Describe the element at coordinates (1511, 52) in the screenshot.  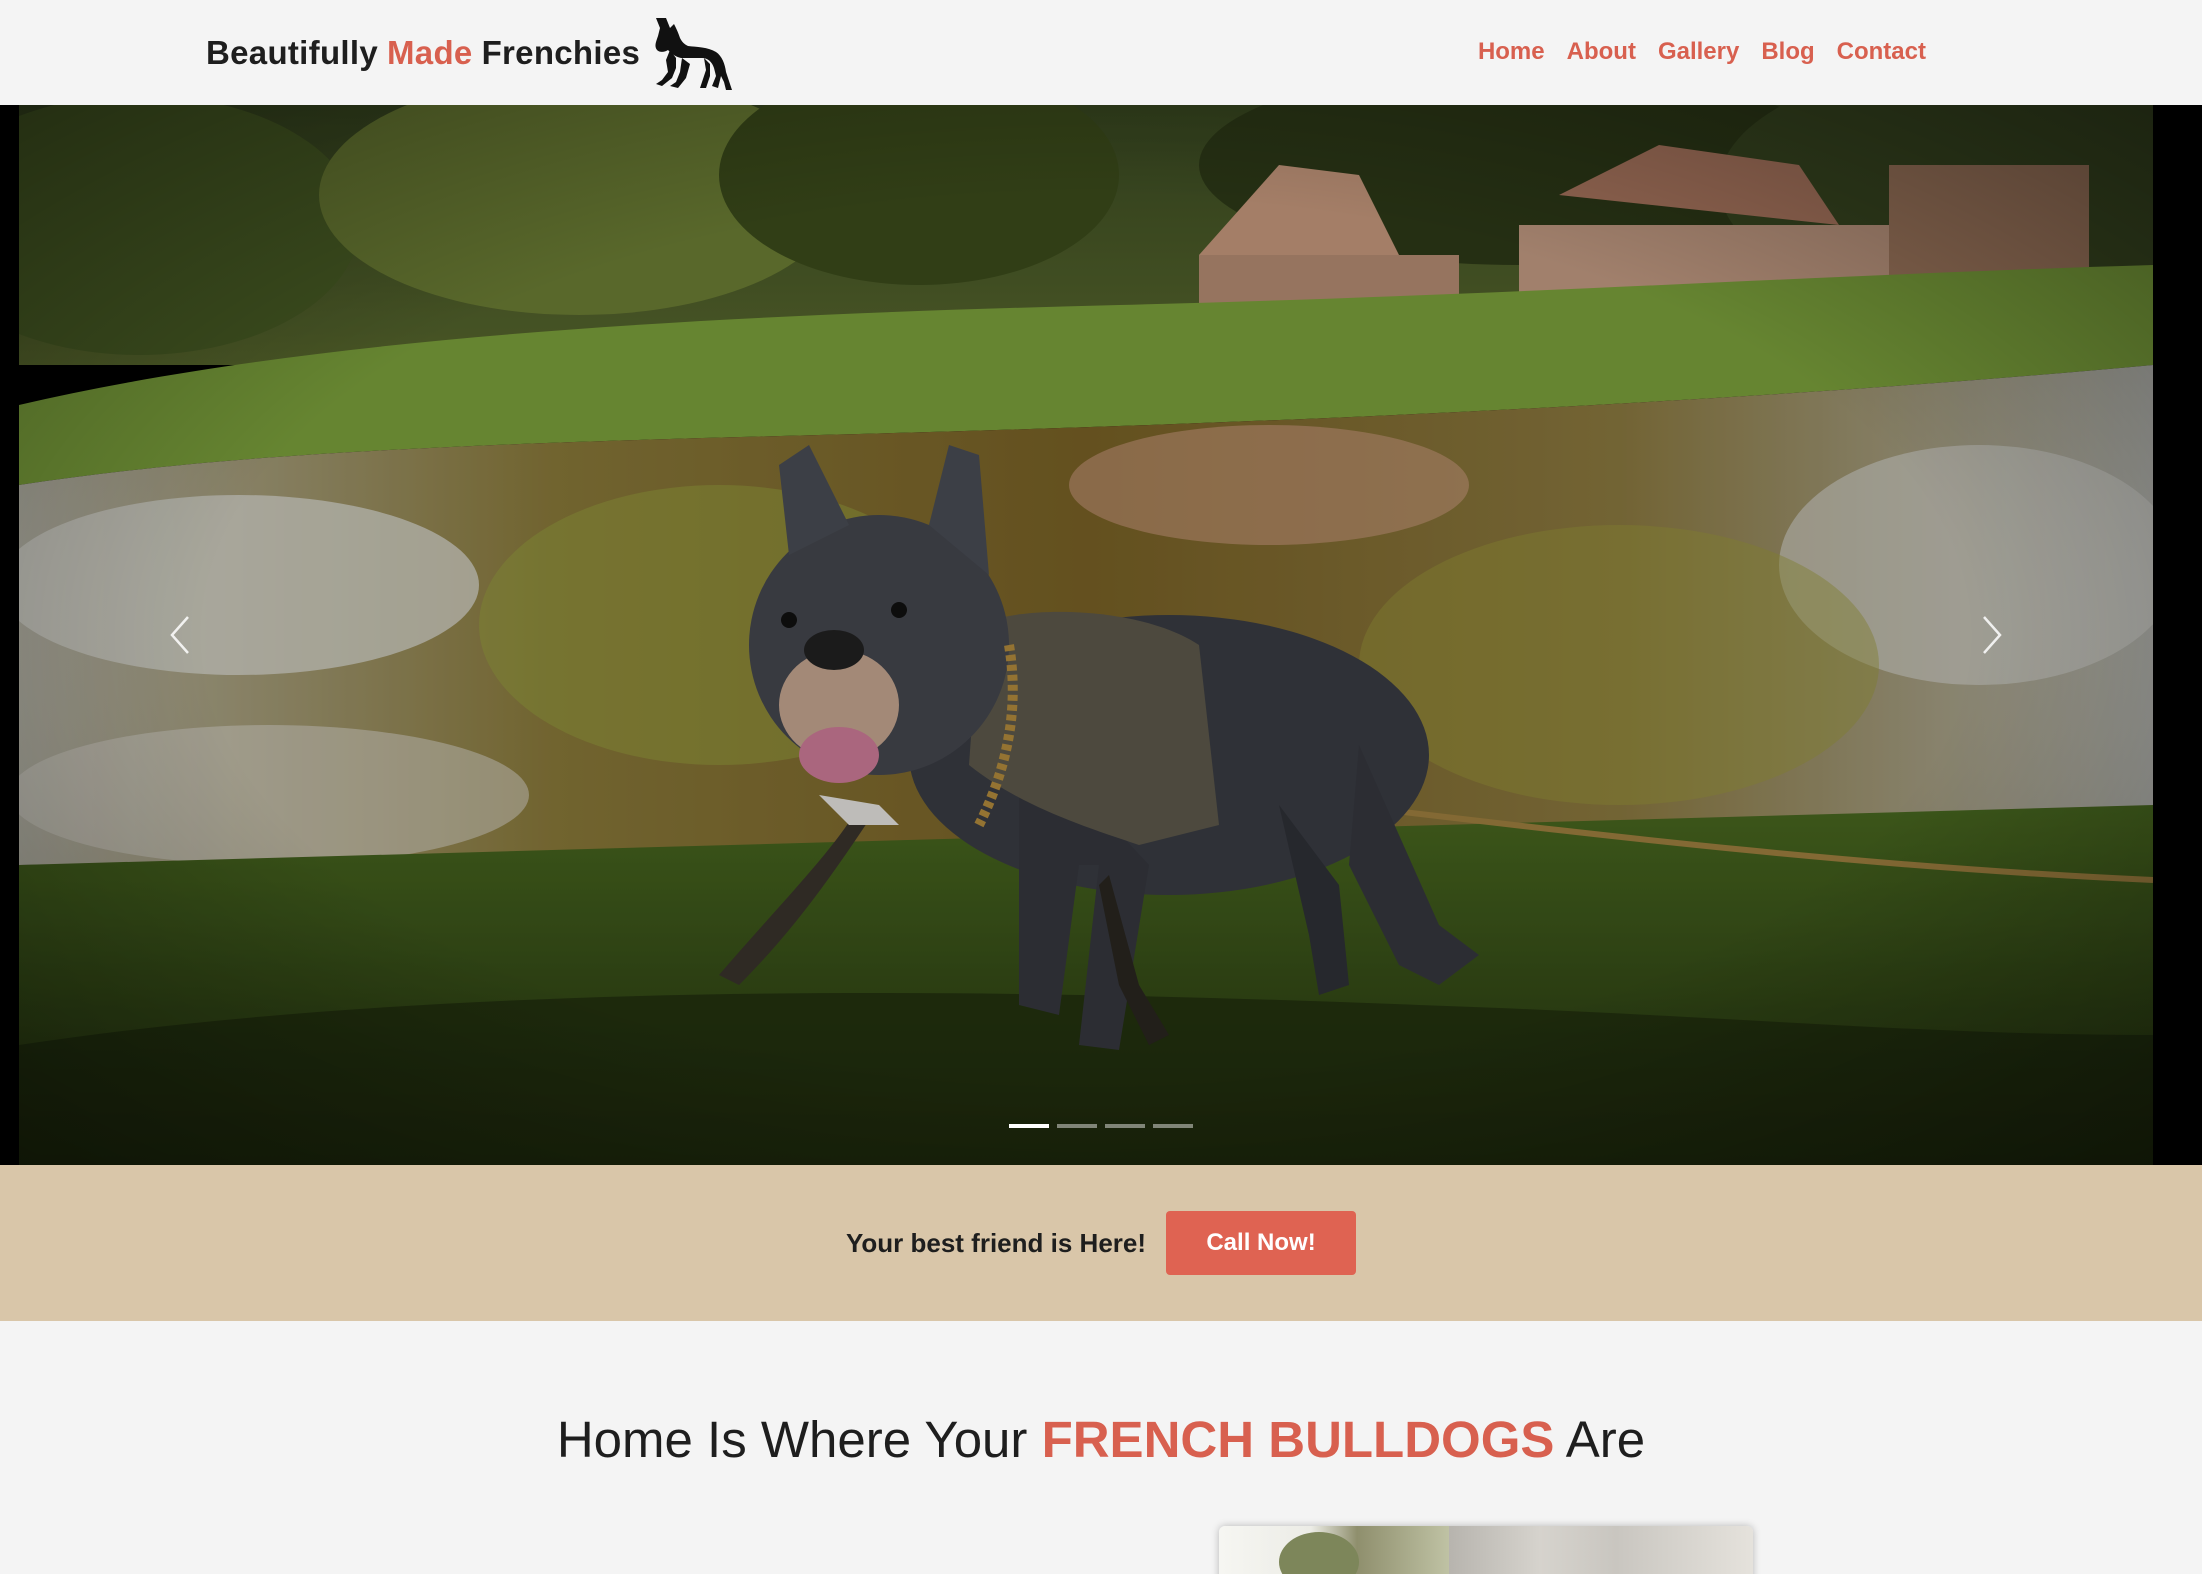
I see `nav-home-link: Home` at that location.